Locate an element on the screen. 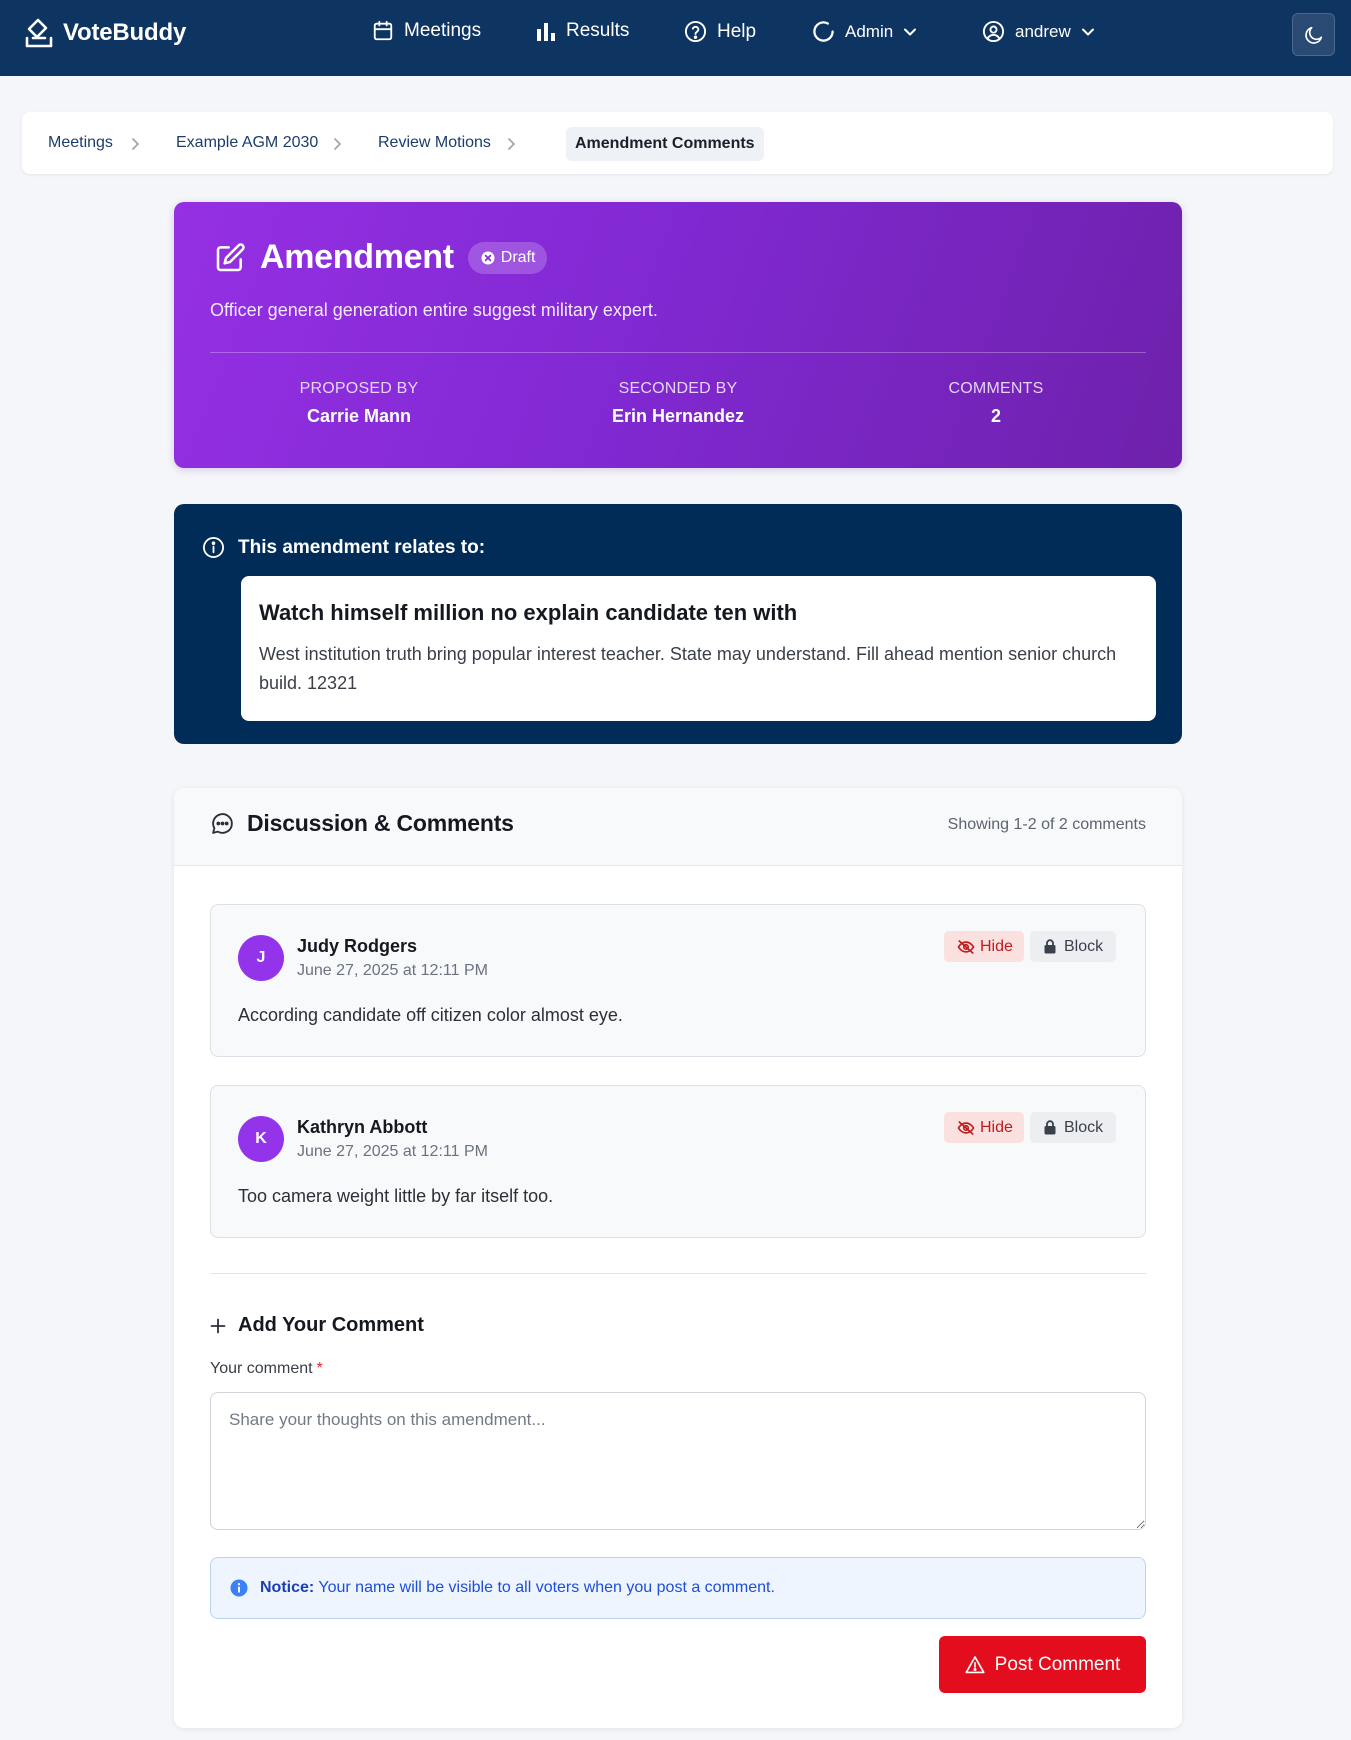  amendment-title: Amendment is located at coordinates (357, 257).